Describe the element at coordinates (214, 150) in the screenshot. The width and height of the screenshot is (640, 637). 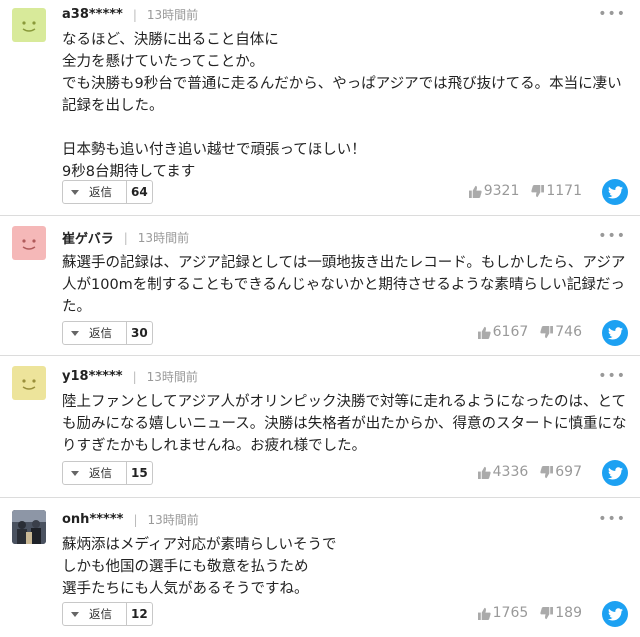
I see `comment-line: 日本勢も追い付き追い越せで頑張ってほしい！` at that location.